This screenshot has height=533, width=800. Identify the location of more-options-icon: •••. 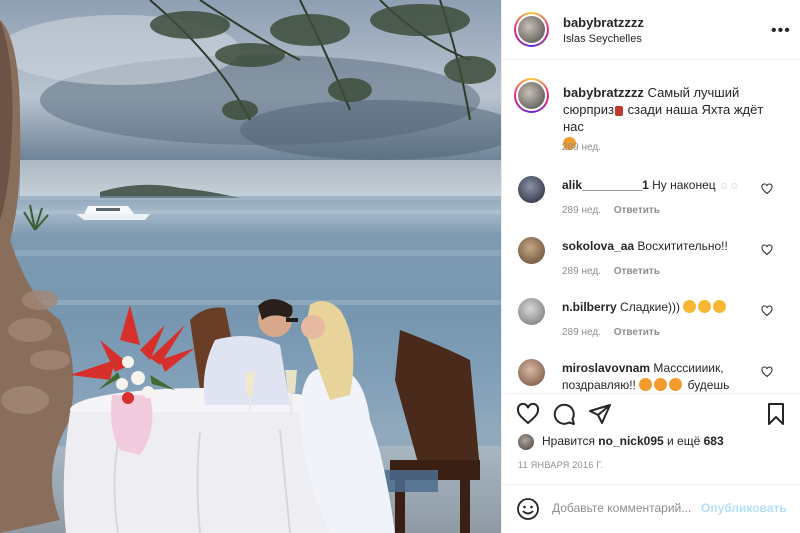
(781, 31).